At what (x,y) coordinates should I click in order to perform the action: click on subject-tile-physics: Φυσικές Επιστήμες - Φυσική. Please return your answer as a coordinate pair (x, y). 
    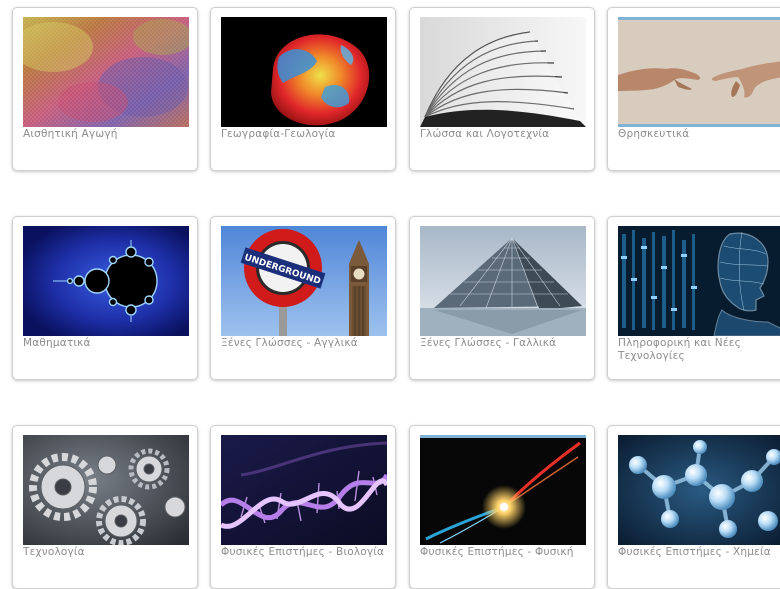
    Looking at the image, I should click on (502, 507).